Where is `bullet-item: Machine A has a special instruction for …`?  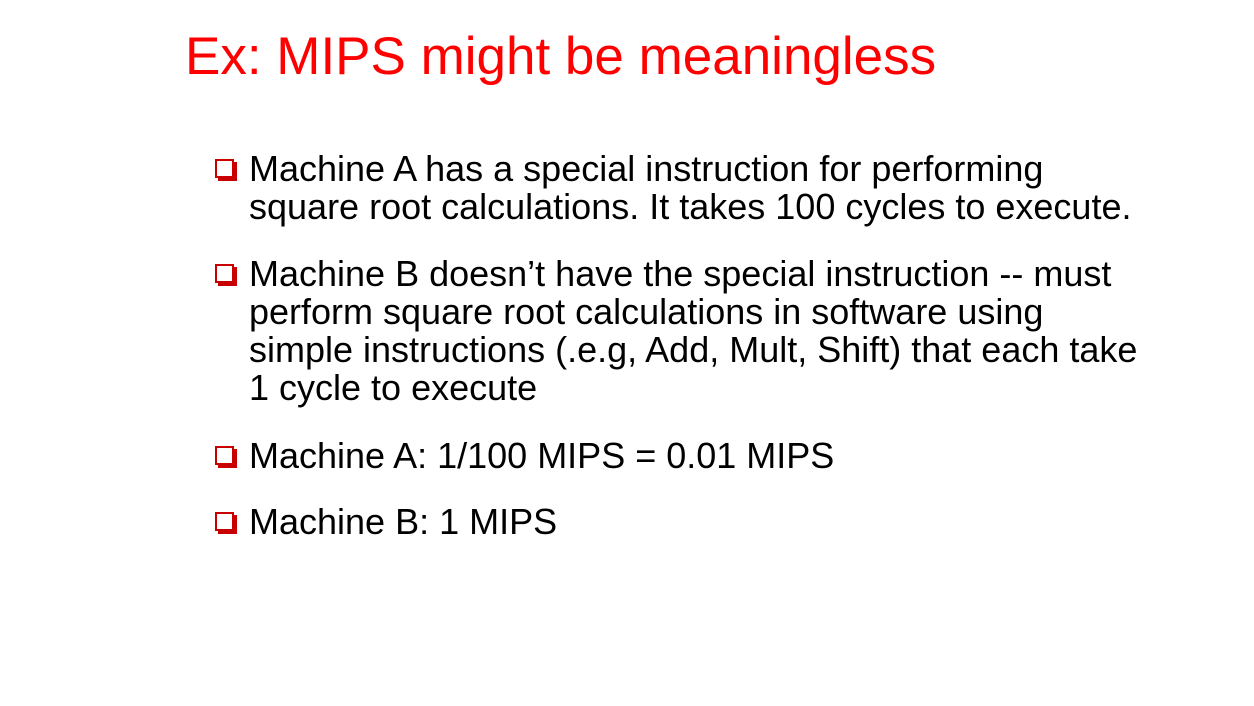 bullet-item: Machine A has a special instruction for … is located at coordinates (678, 188).